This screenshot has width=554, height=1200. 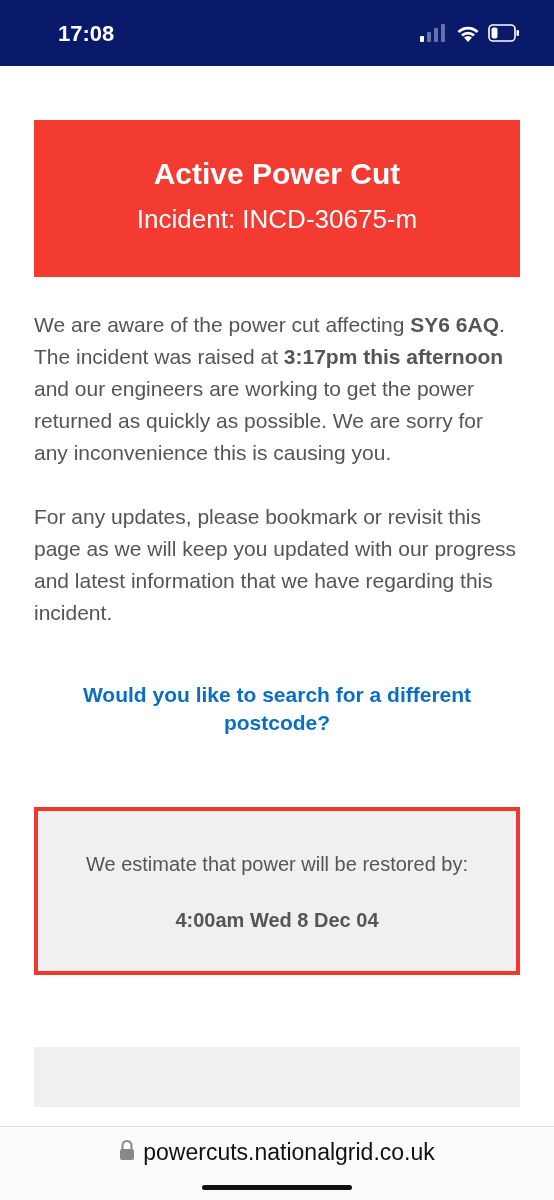 I want to click on signal-icon, so click(x=434, y=33).